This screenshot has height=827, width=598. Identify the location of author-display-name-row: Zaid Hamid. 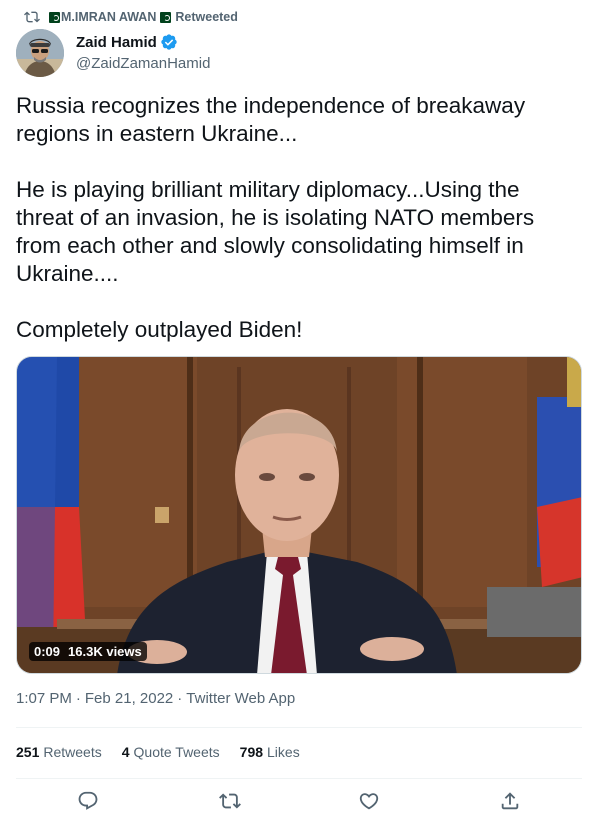
(143, 42).